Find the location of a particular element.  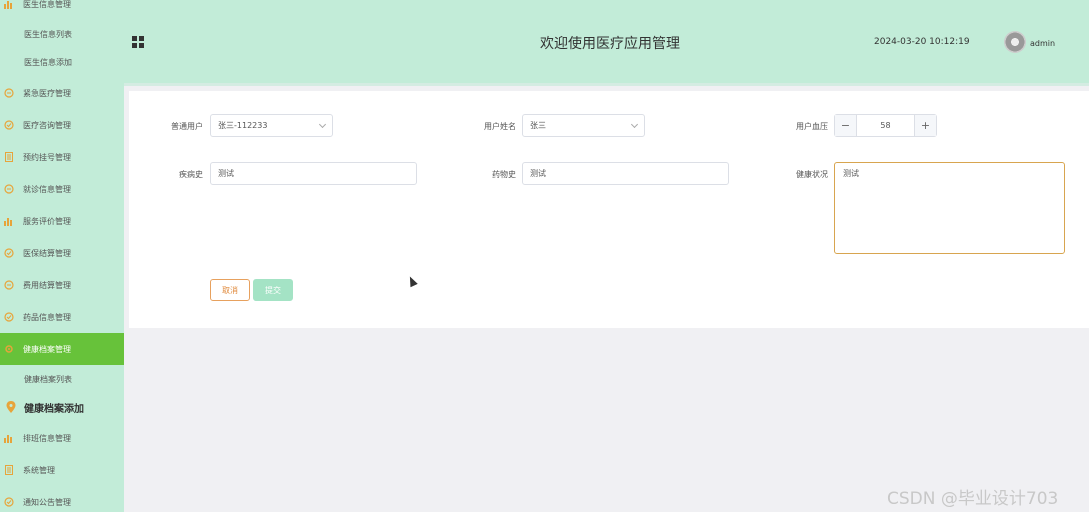

sidebar-item-visit: 就诊信息管理 is located at coordinates (62, 189).